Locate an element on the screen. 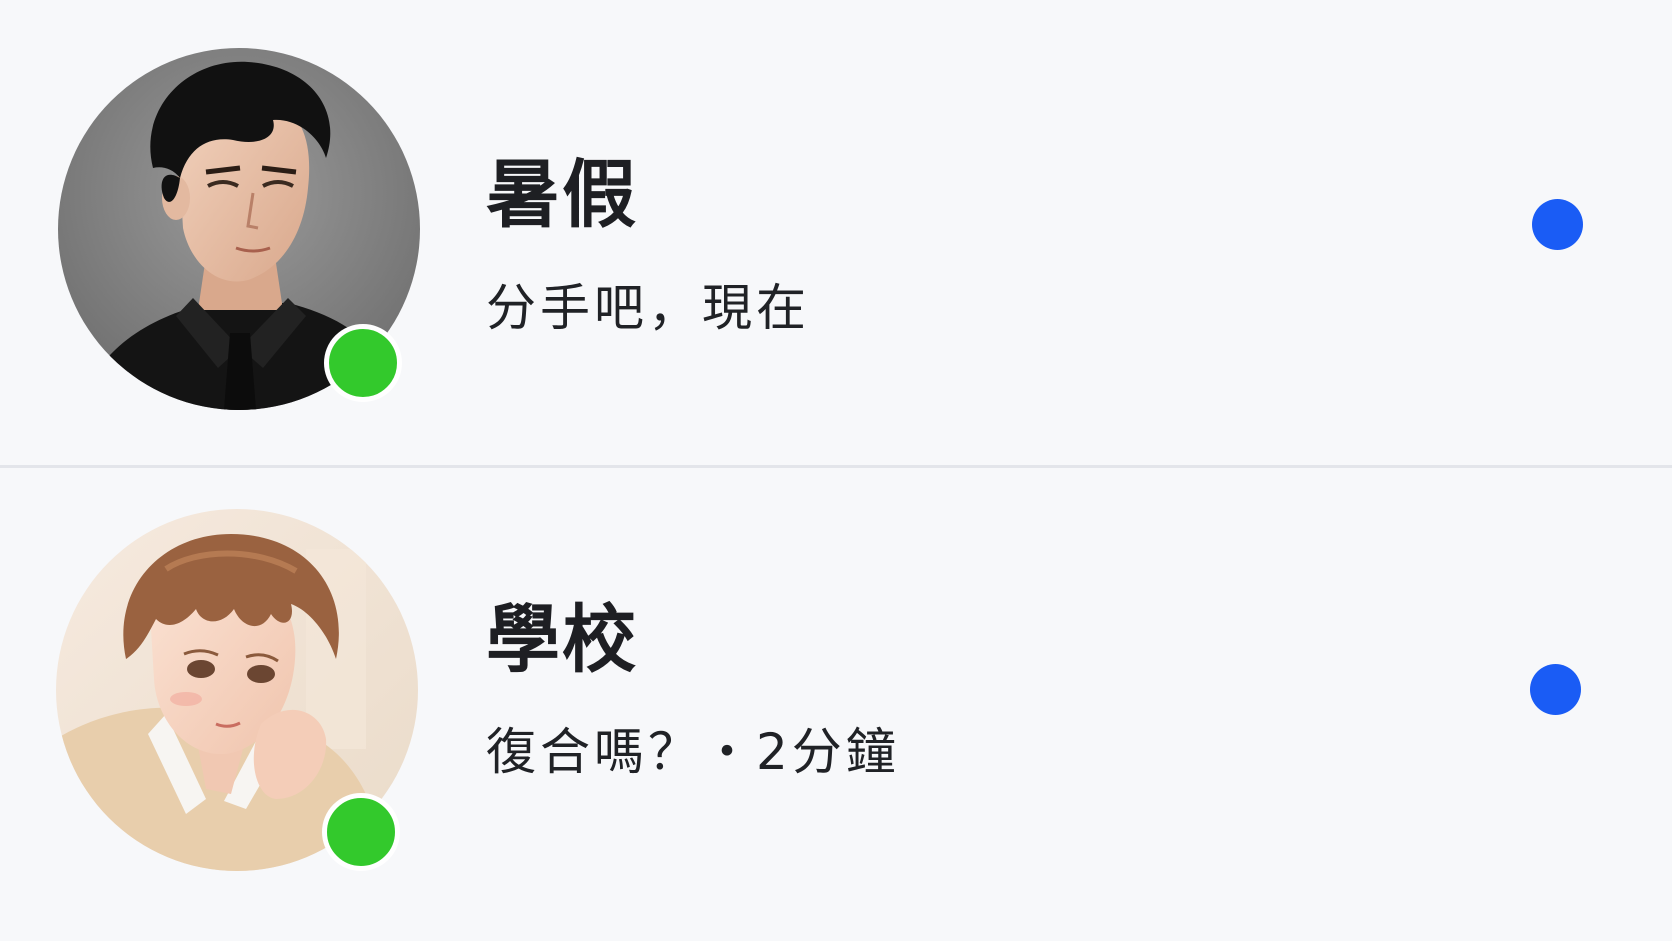 The image size is (1672, 941). contact-name: 學校 is located at coordinates (562, 640).